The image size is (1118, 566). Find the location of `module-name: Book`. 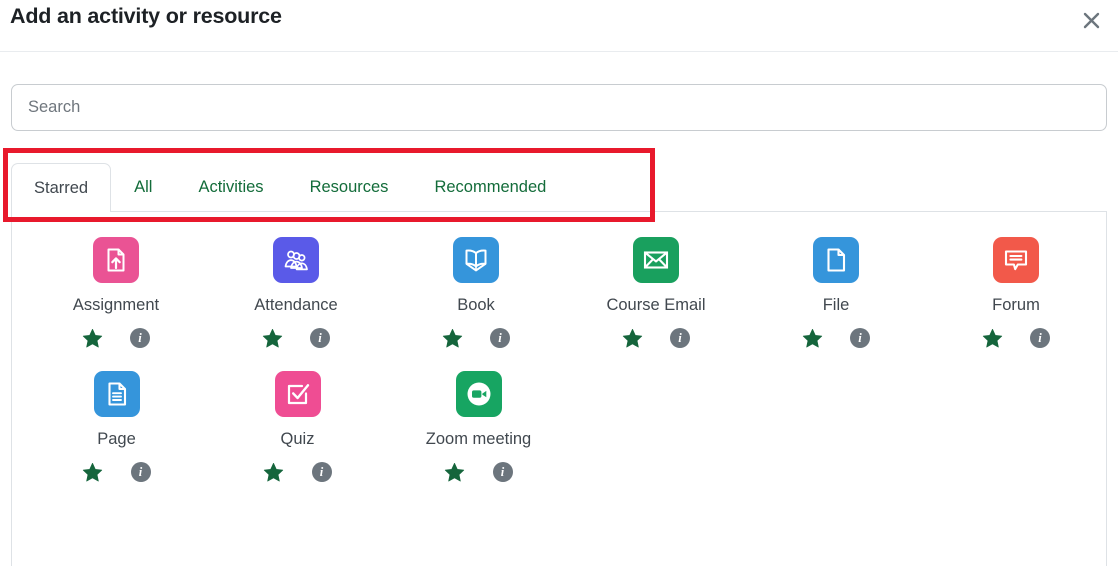

module-name: Book is located at coordinates (476, 305).